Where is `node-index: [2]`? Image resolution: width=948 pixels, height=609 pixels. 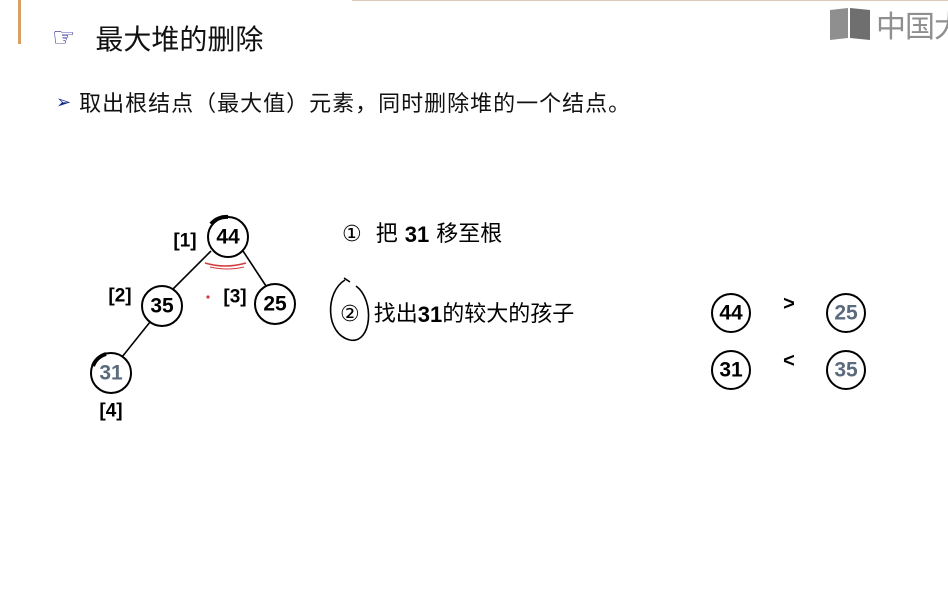
node-index: [2] is located at coordinates (119, 296).